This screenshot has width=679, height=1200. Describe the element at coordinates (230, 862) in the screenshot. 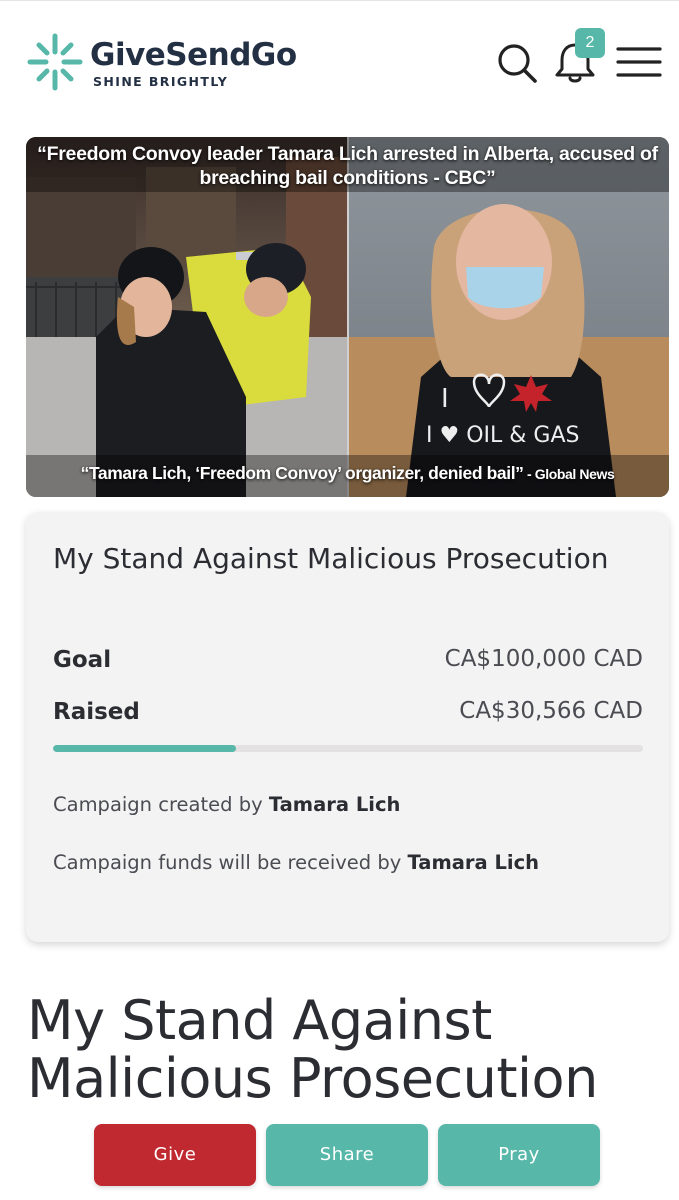

I see `funds-label: Campaign funds will be received by` at that location.